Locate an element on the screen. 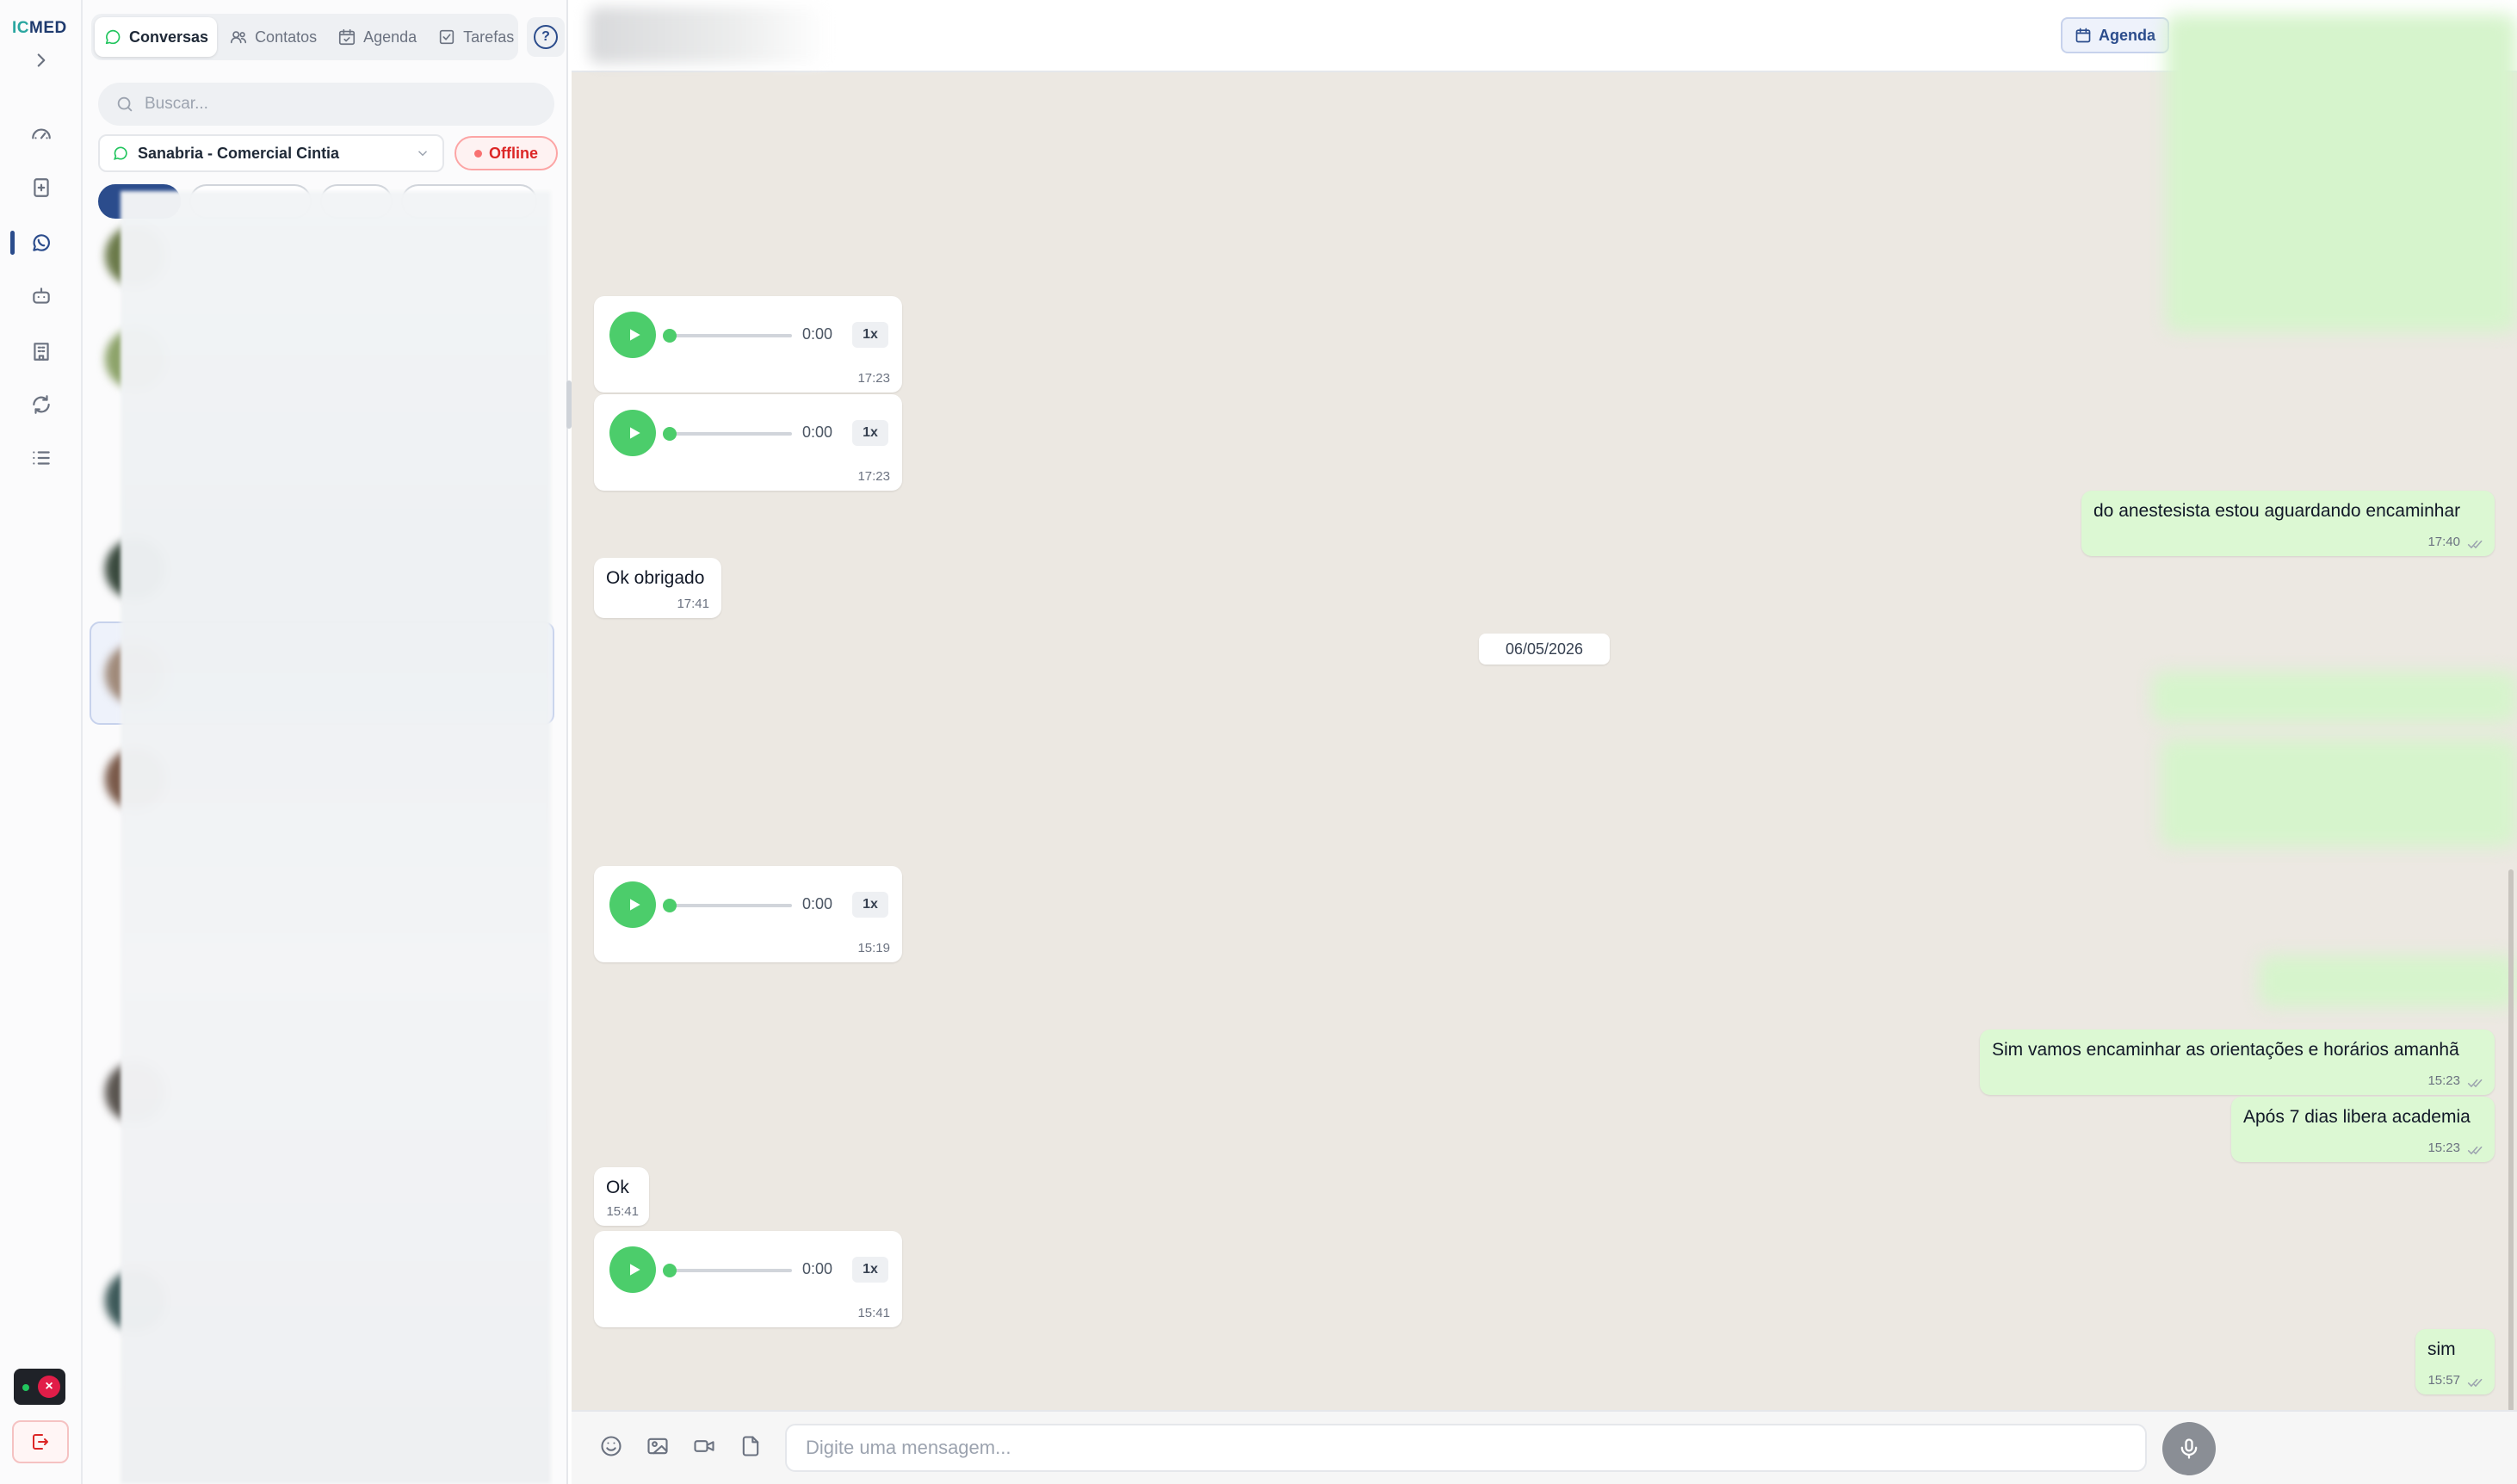  tab-agenda: Agenda is located at coordinates (377, 37).